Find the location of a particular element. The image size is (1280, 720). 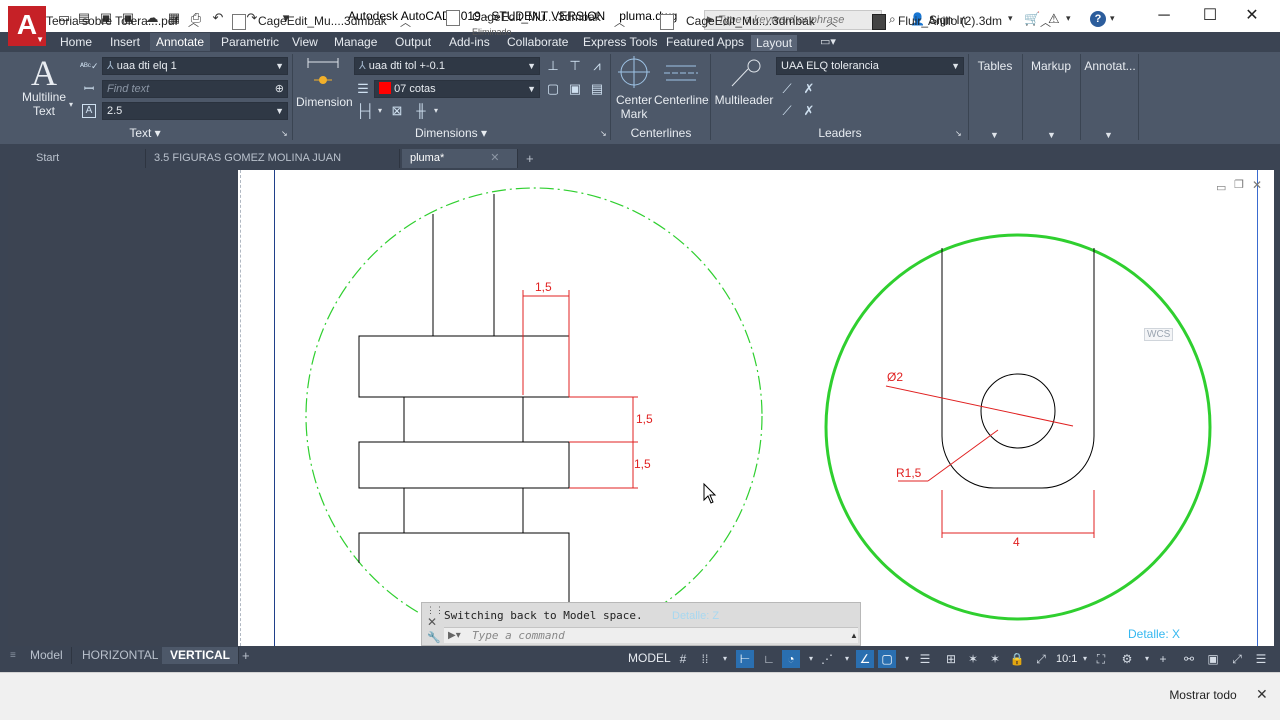

model-space-toggle: MODEL is located at coordinates (649, 658).